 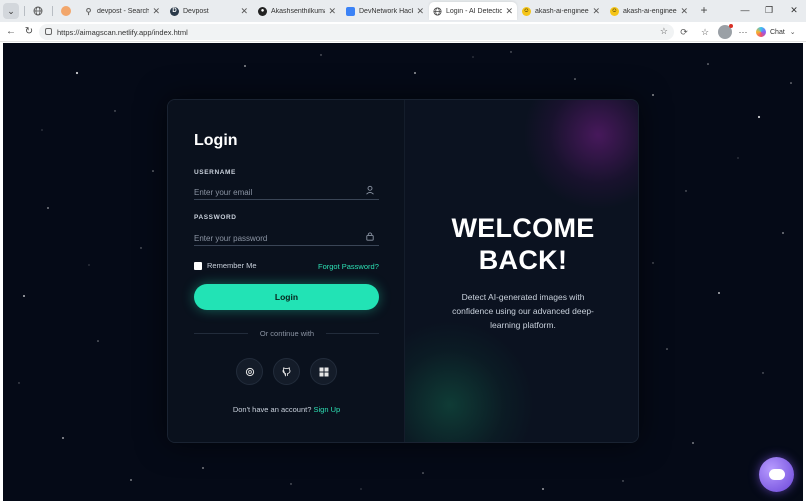 I want to click on devpost-icon: D, so click(x=174, y=11).